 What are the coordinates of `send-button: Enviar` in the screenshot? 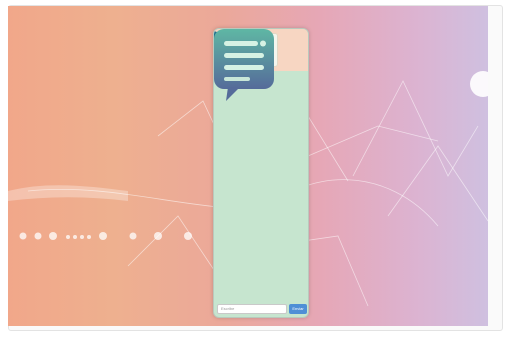 It's located at (298, 309).